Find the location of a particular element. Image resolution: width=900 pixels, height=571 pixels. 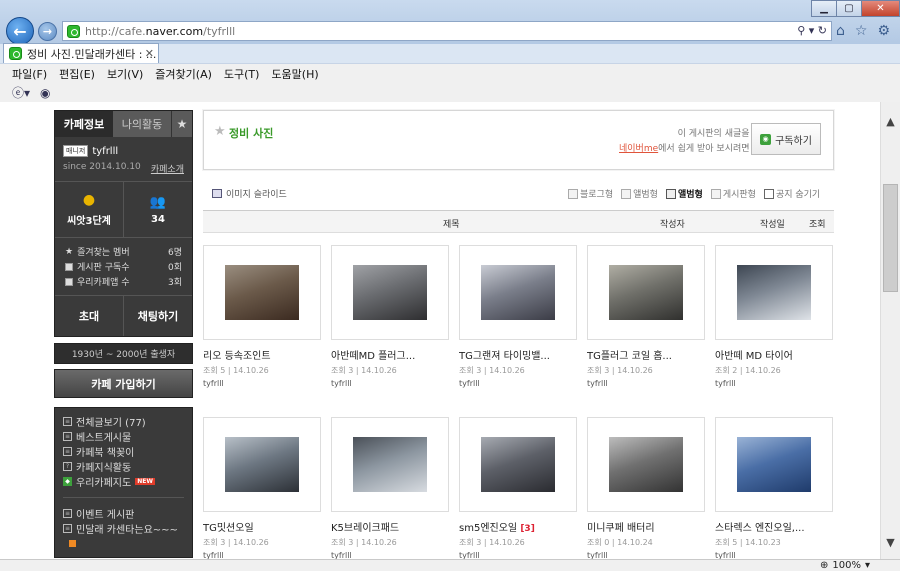

album-card: 아반떼 MD 타이어 조회 2 | 14.10.26 tyfrlll is located at coordinates (774, 316).